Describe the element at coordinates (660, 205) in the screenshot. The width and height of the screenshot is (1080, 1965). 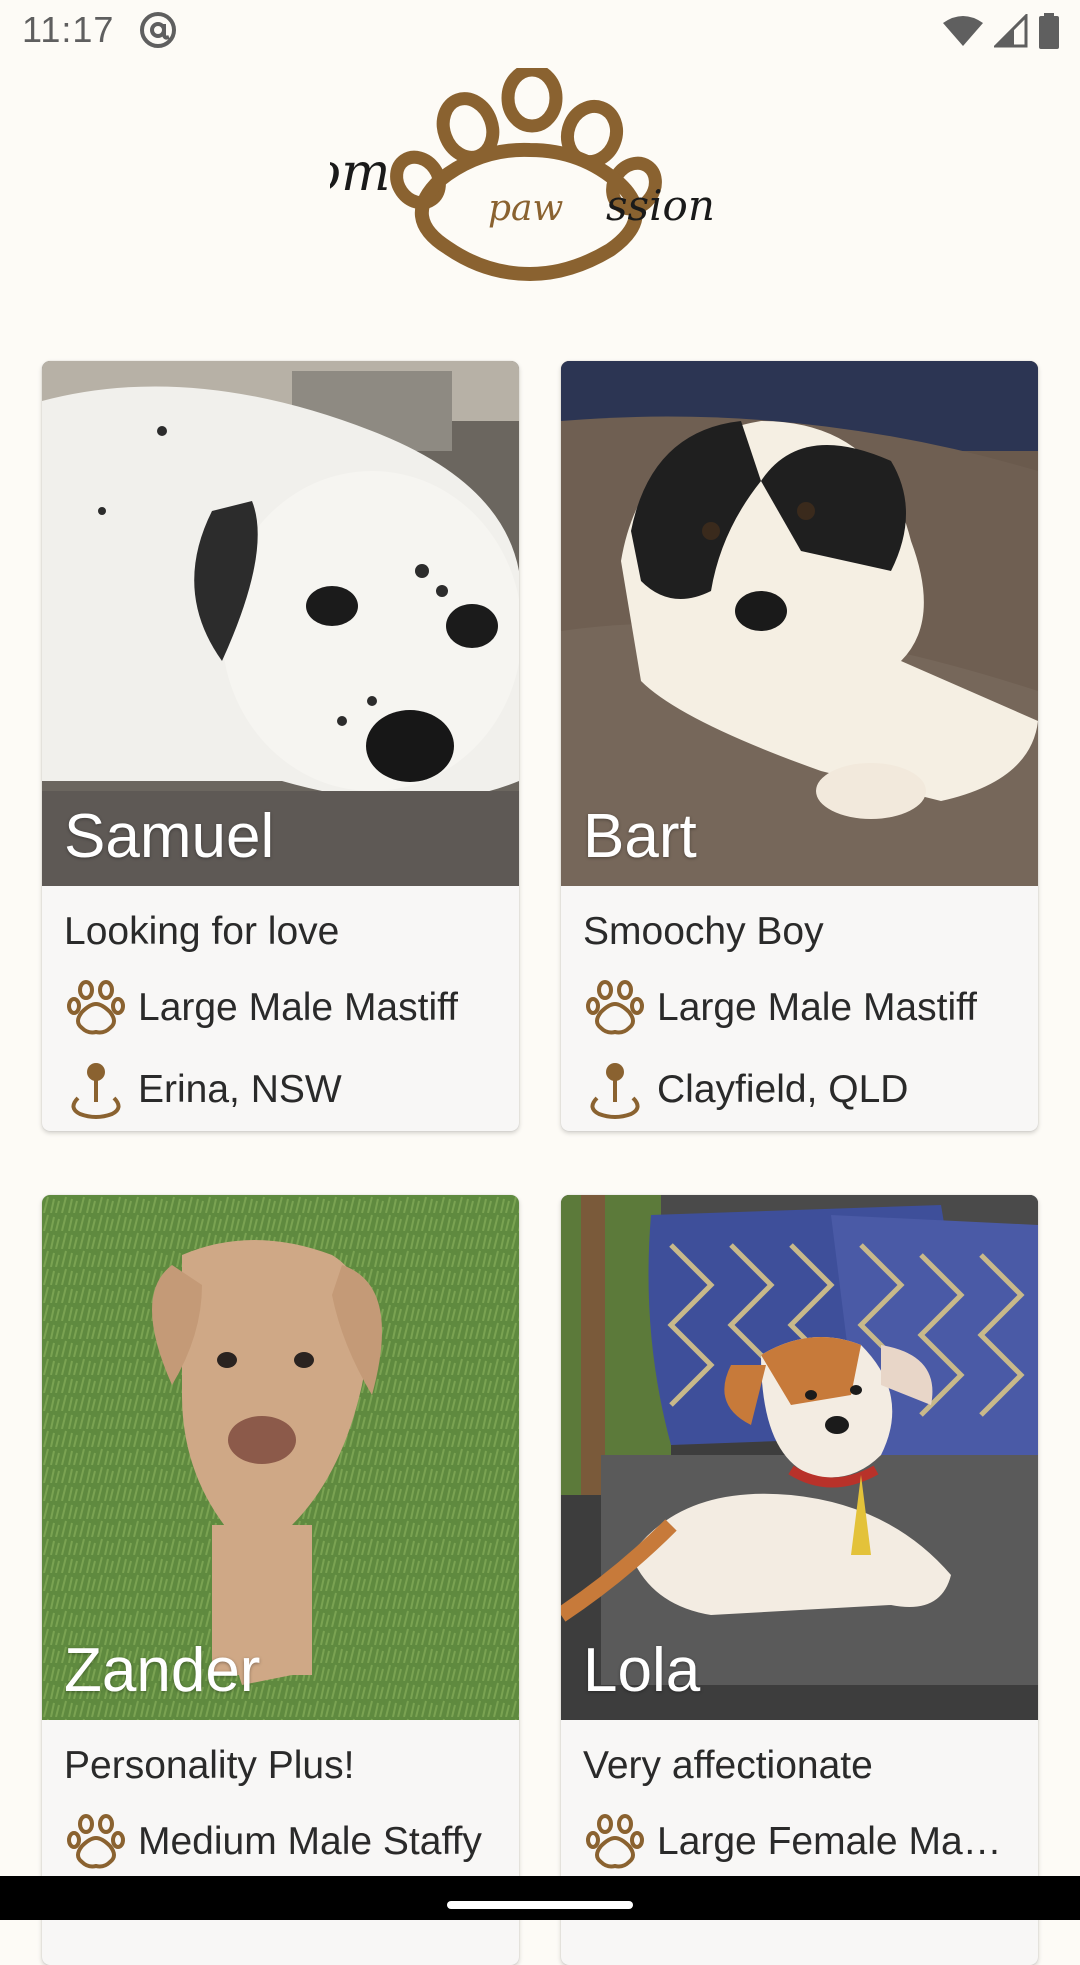
I see `logo-text-right: ssion` at that location.